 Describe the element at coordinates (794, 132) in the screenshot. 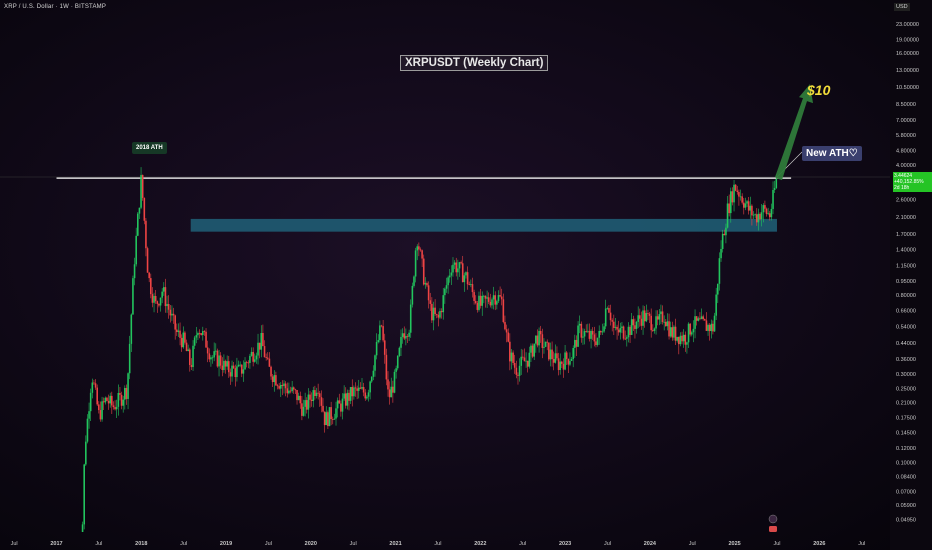

I see `projection-arrow` at that location.